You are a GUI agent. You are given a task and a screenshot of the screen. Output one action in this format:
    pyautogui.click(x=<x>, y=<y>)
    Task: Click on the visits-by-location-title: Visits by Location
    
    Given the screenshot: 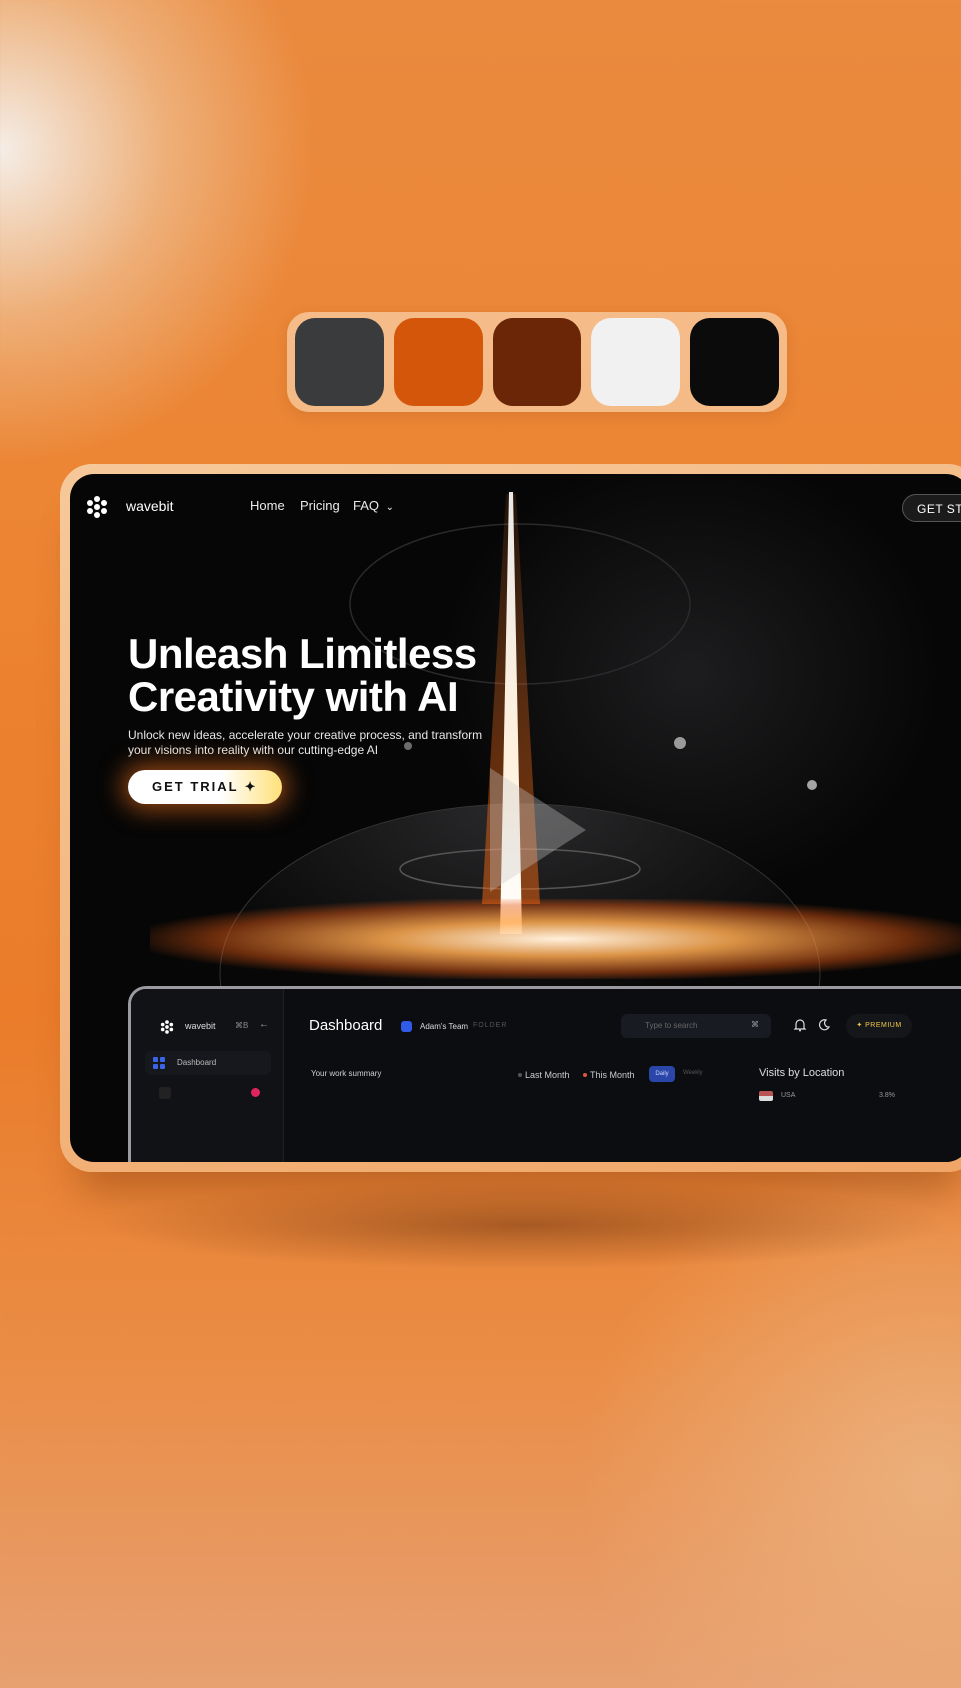 What is the action you would take?
    pyautogui.click(x=802, y=1073)
    